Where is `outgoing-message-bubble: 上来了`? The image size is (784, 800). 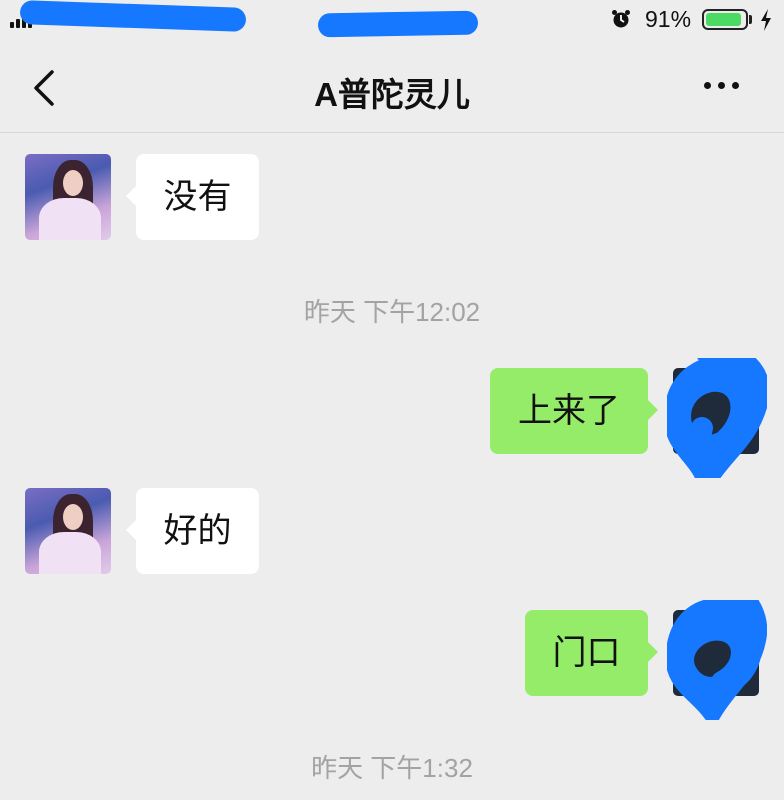 outgoing-message-bubble: 上来了 is located at coordinates (574, 411).